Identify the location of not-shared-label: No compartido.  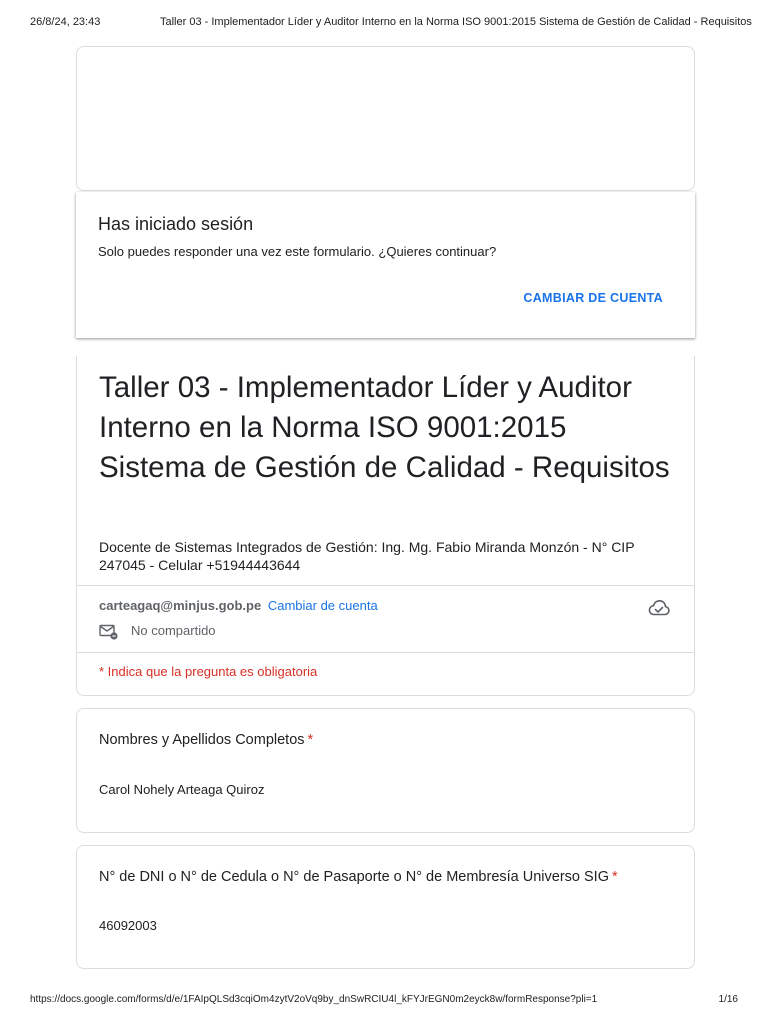
(173, 630).